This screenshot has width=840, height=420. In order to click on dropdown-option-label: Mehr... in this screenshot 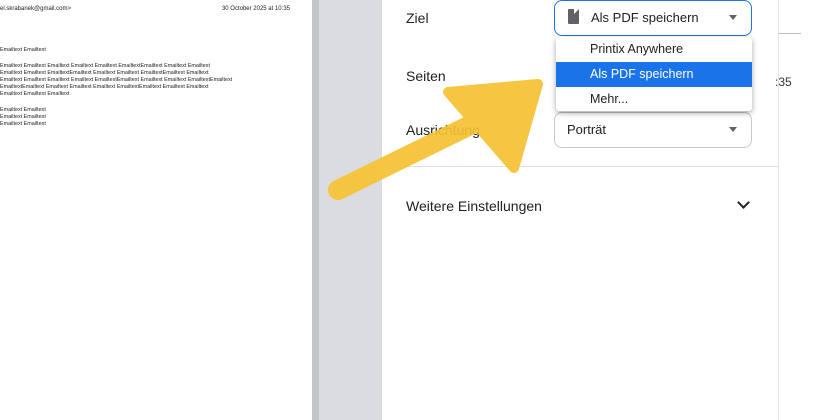, I will do `click(609, 99)`.